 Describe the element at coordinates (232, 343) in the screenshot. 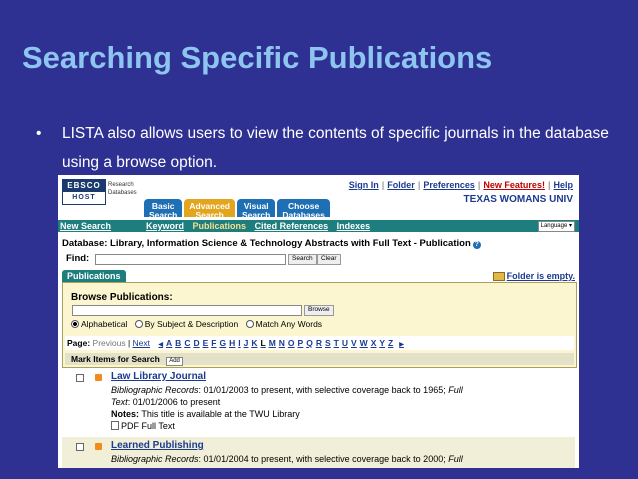

I see `letter-link: H` at that location.